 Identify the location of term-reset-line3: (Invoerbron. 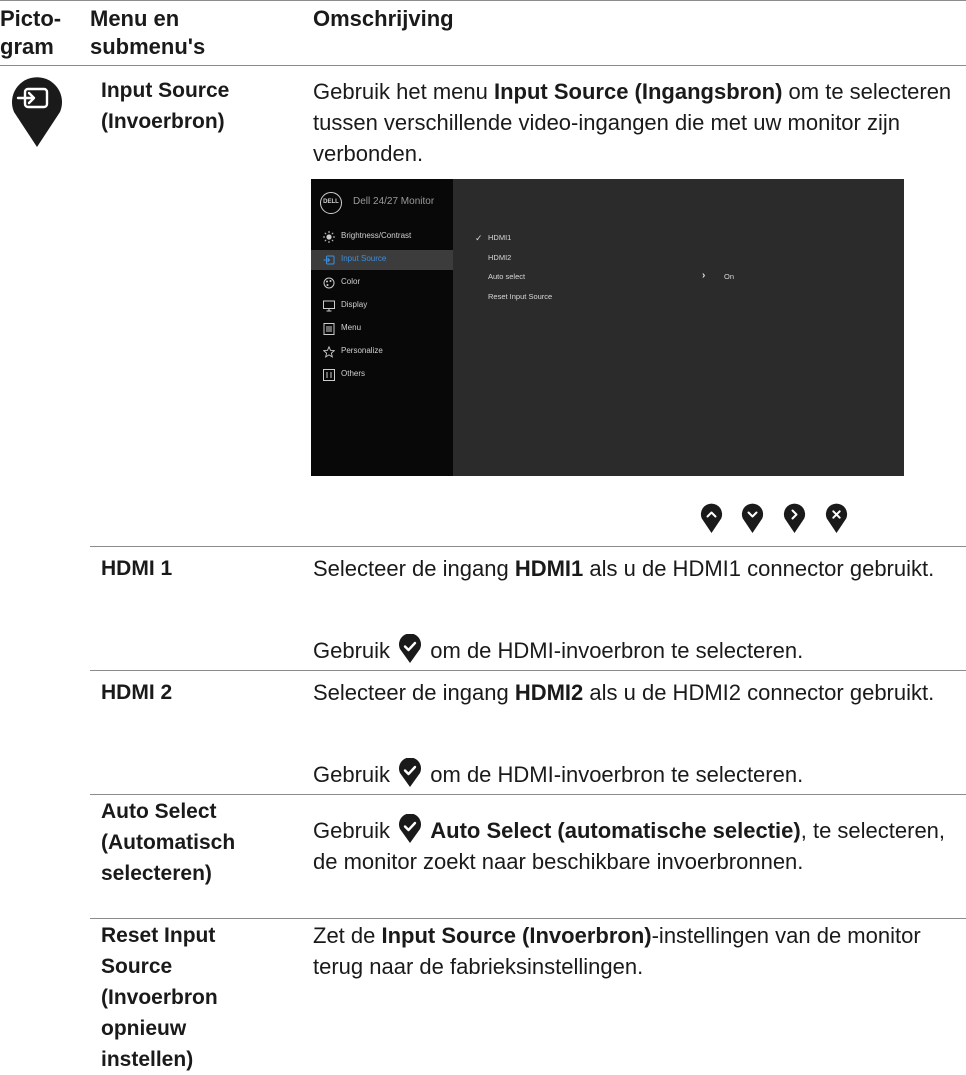
(159, 997).